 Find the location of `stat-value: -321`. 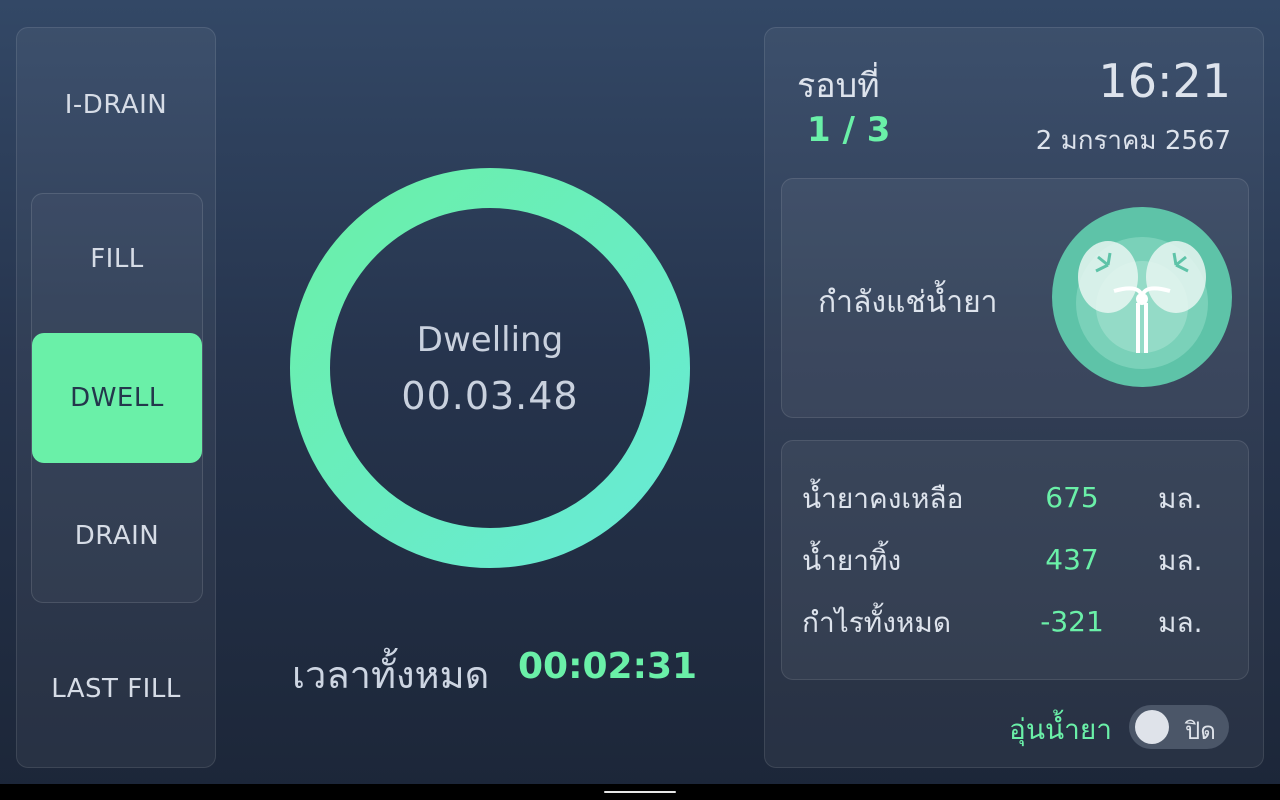

stat-value: -321 is located at coordinates (1072, 621).